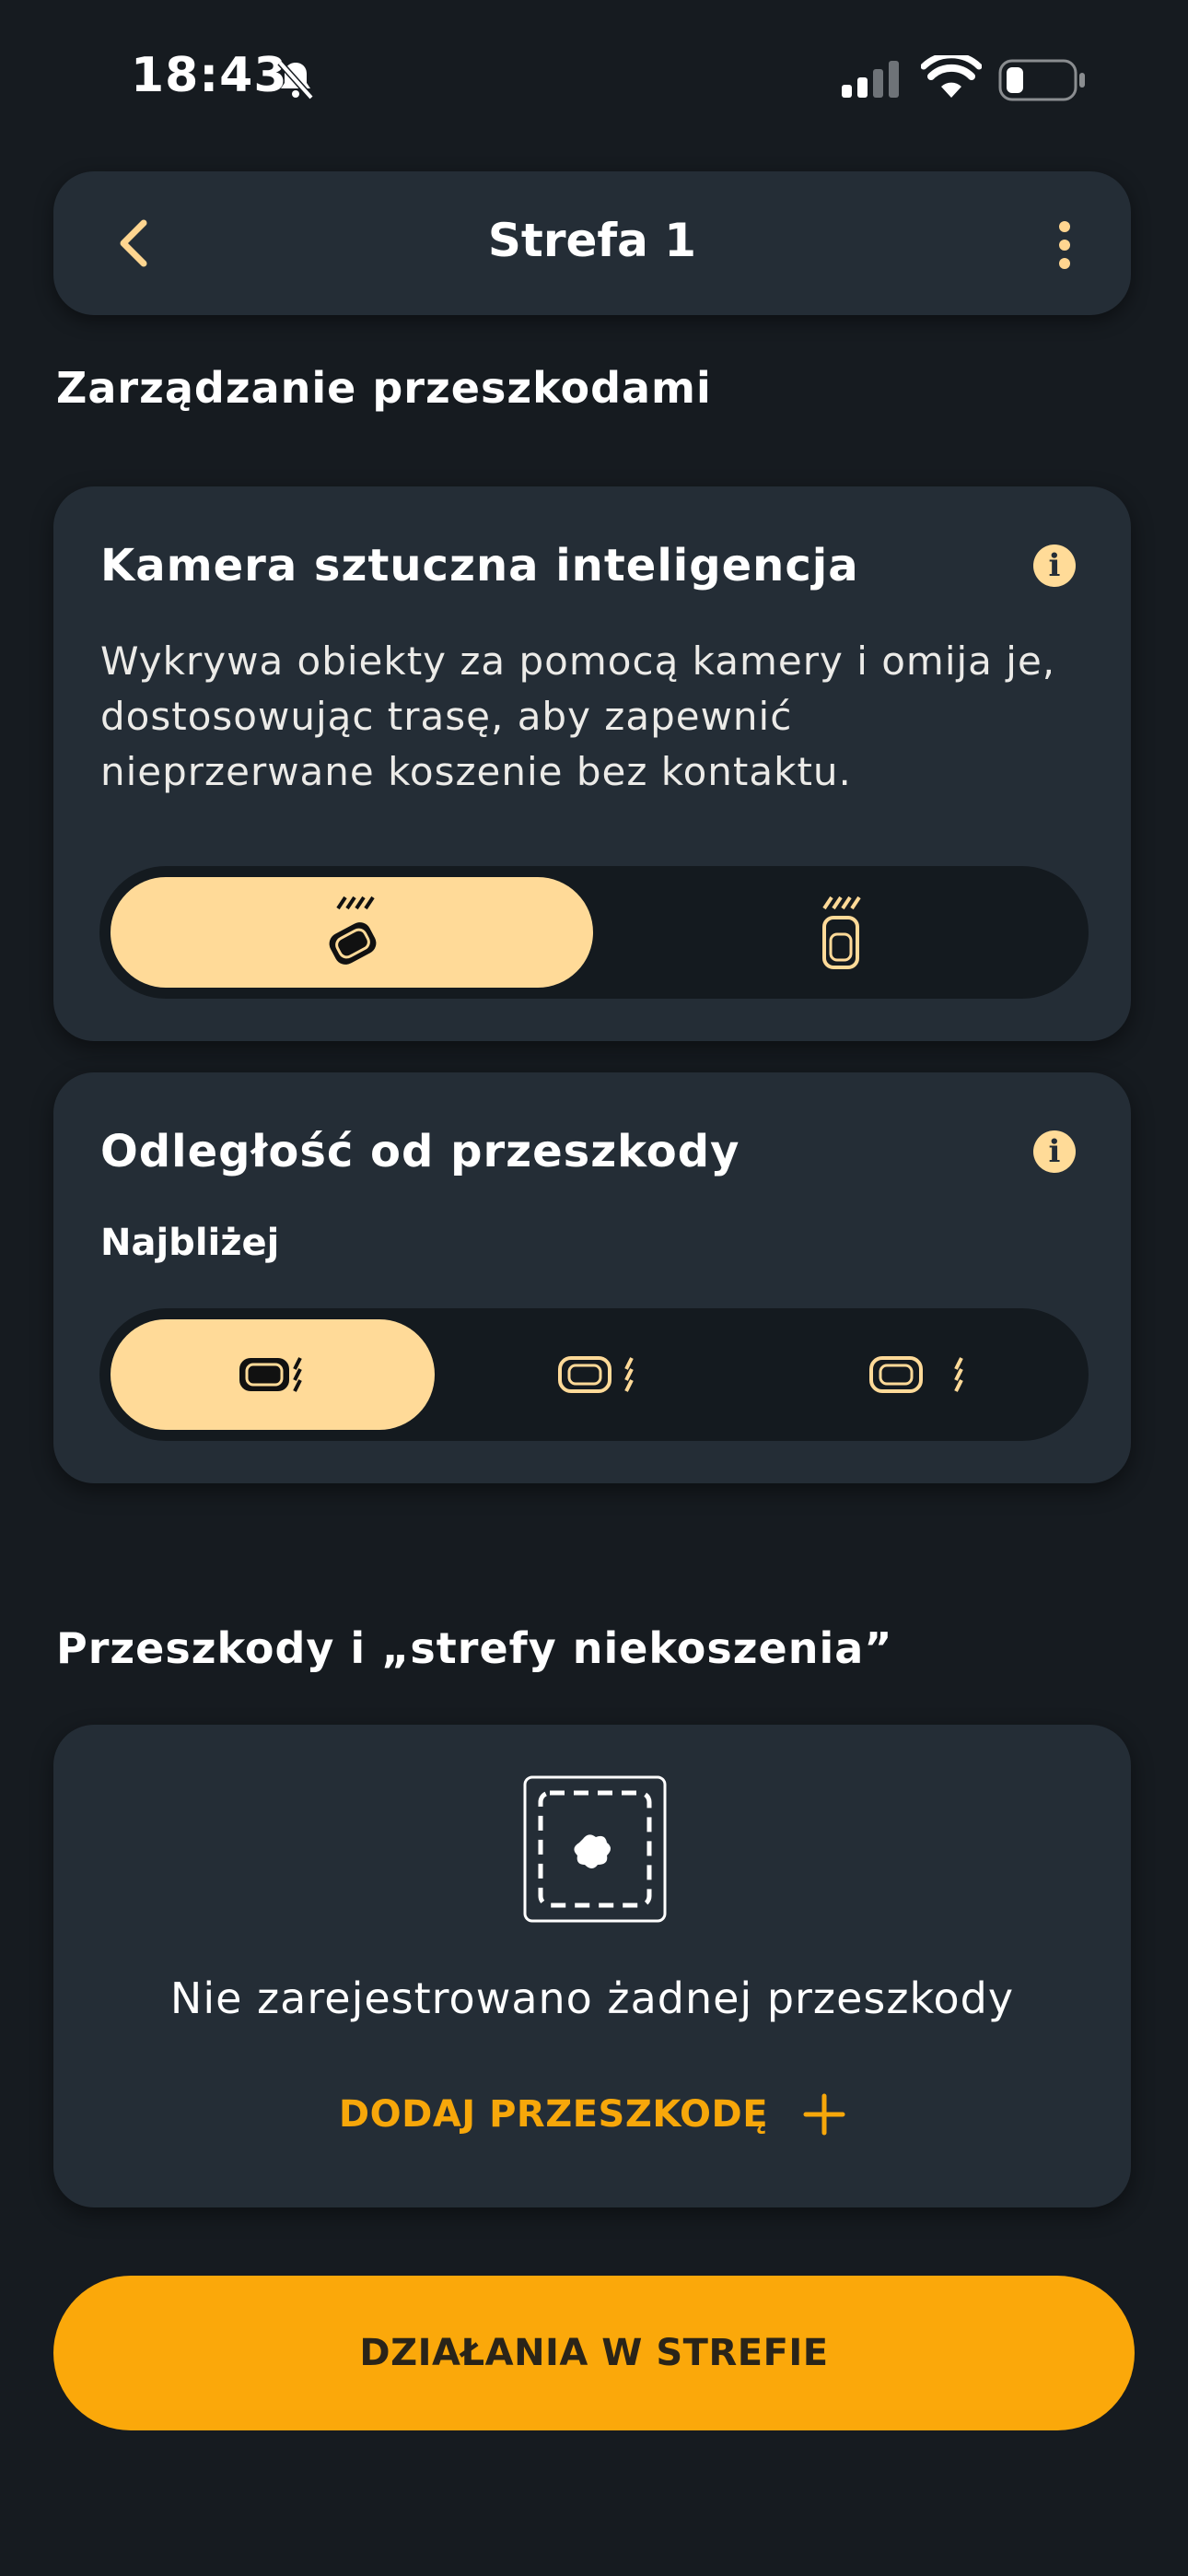 Image resolution: width=1188 pixels, height=2576 pixels. What do you see at coordinates (592, 1277) in the screenshot?
I see `obstacle-distance-card: Odległość od przeszkody i Najbliżej` at bounding box center [592, 1277].